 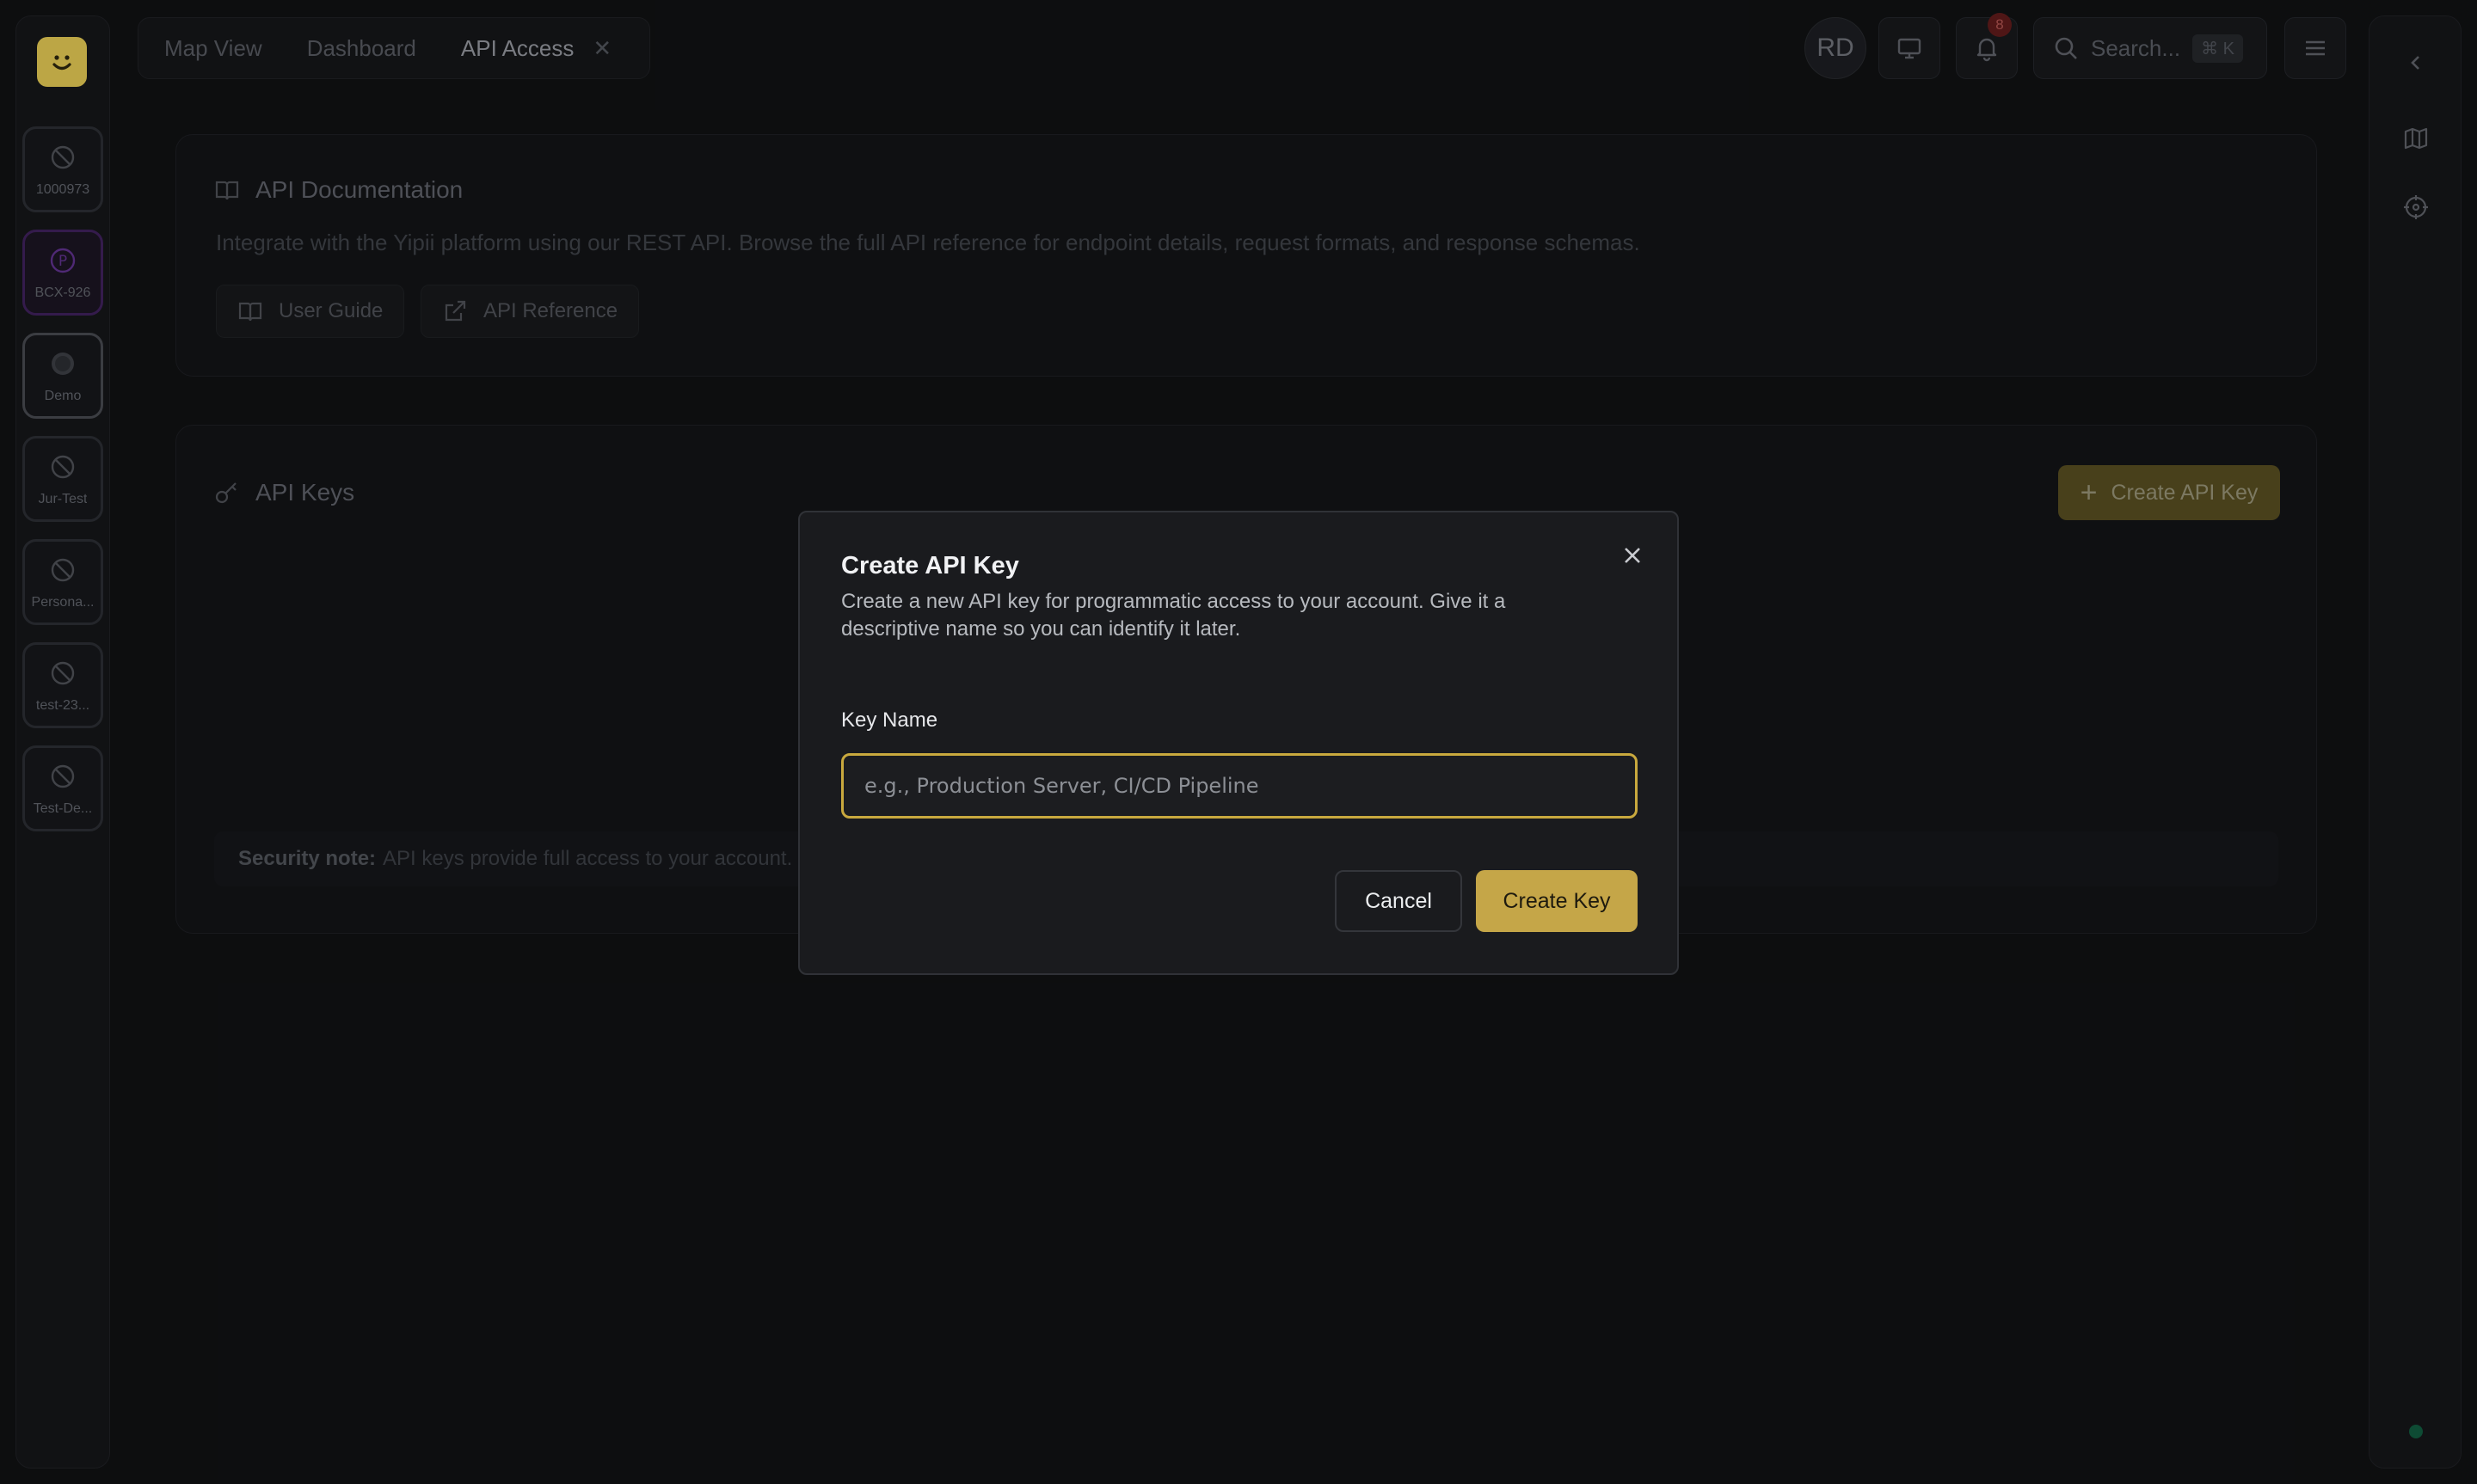 What do you see at coordinates (1398, 901) in the screenshot?
I see `cancel-button: Cancel` at bounding box center [1398, 901].